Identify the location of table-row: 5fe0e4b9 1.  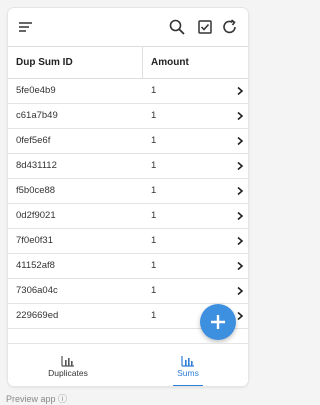
(128, 91).